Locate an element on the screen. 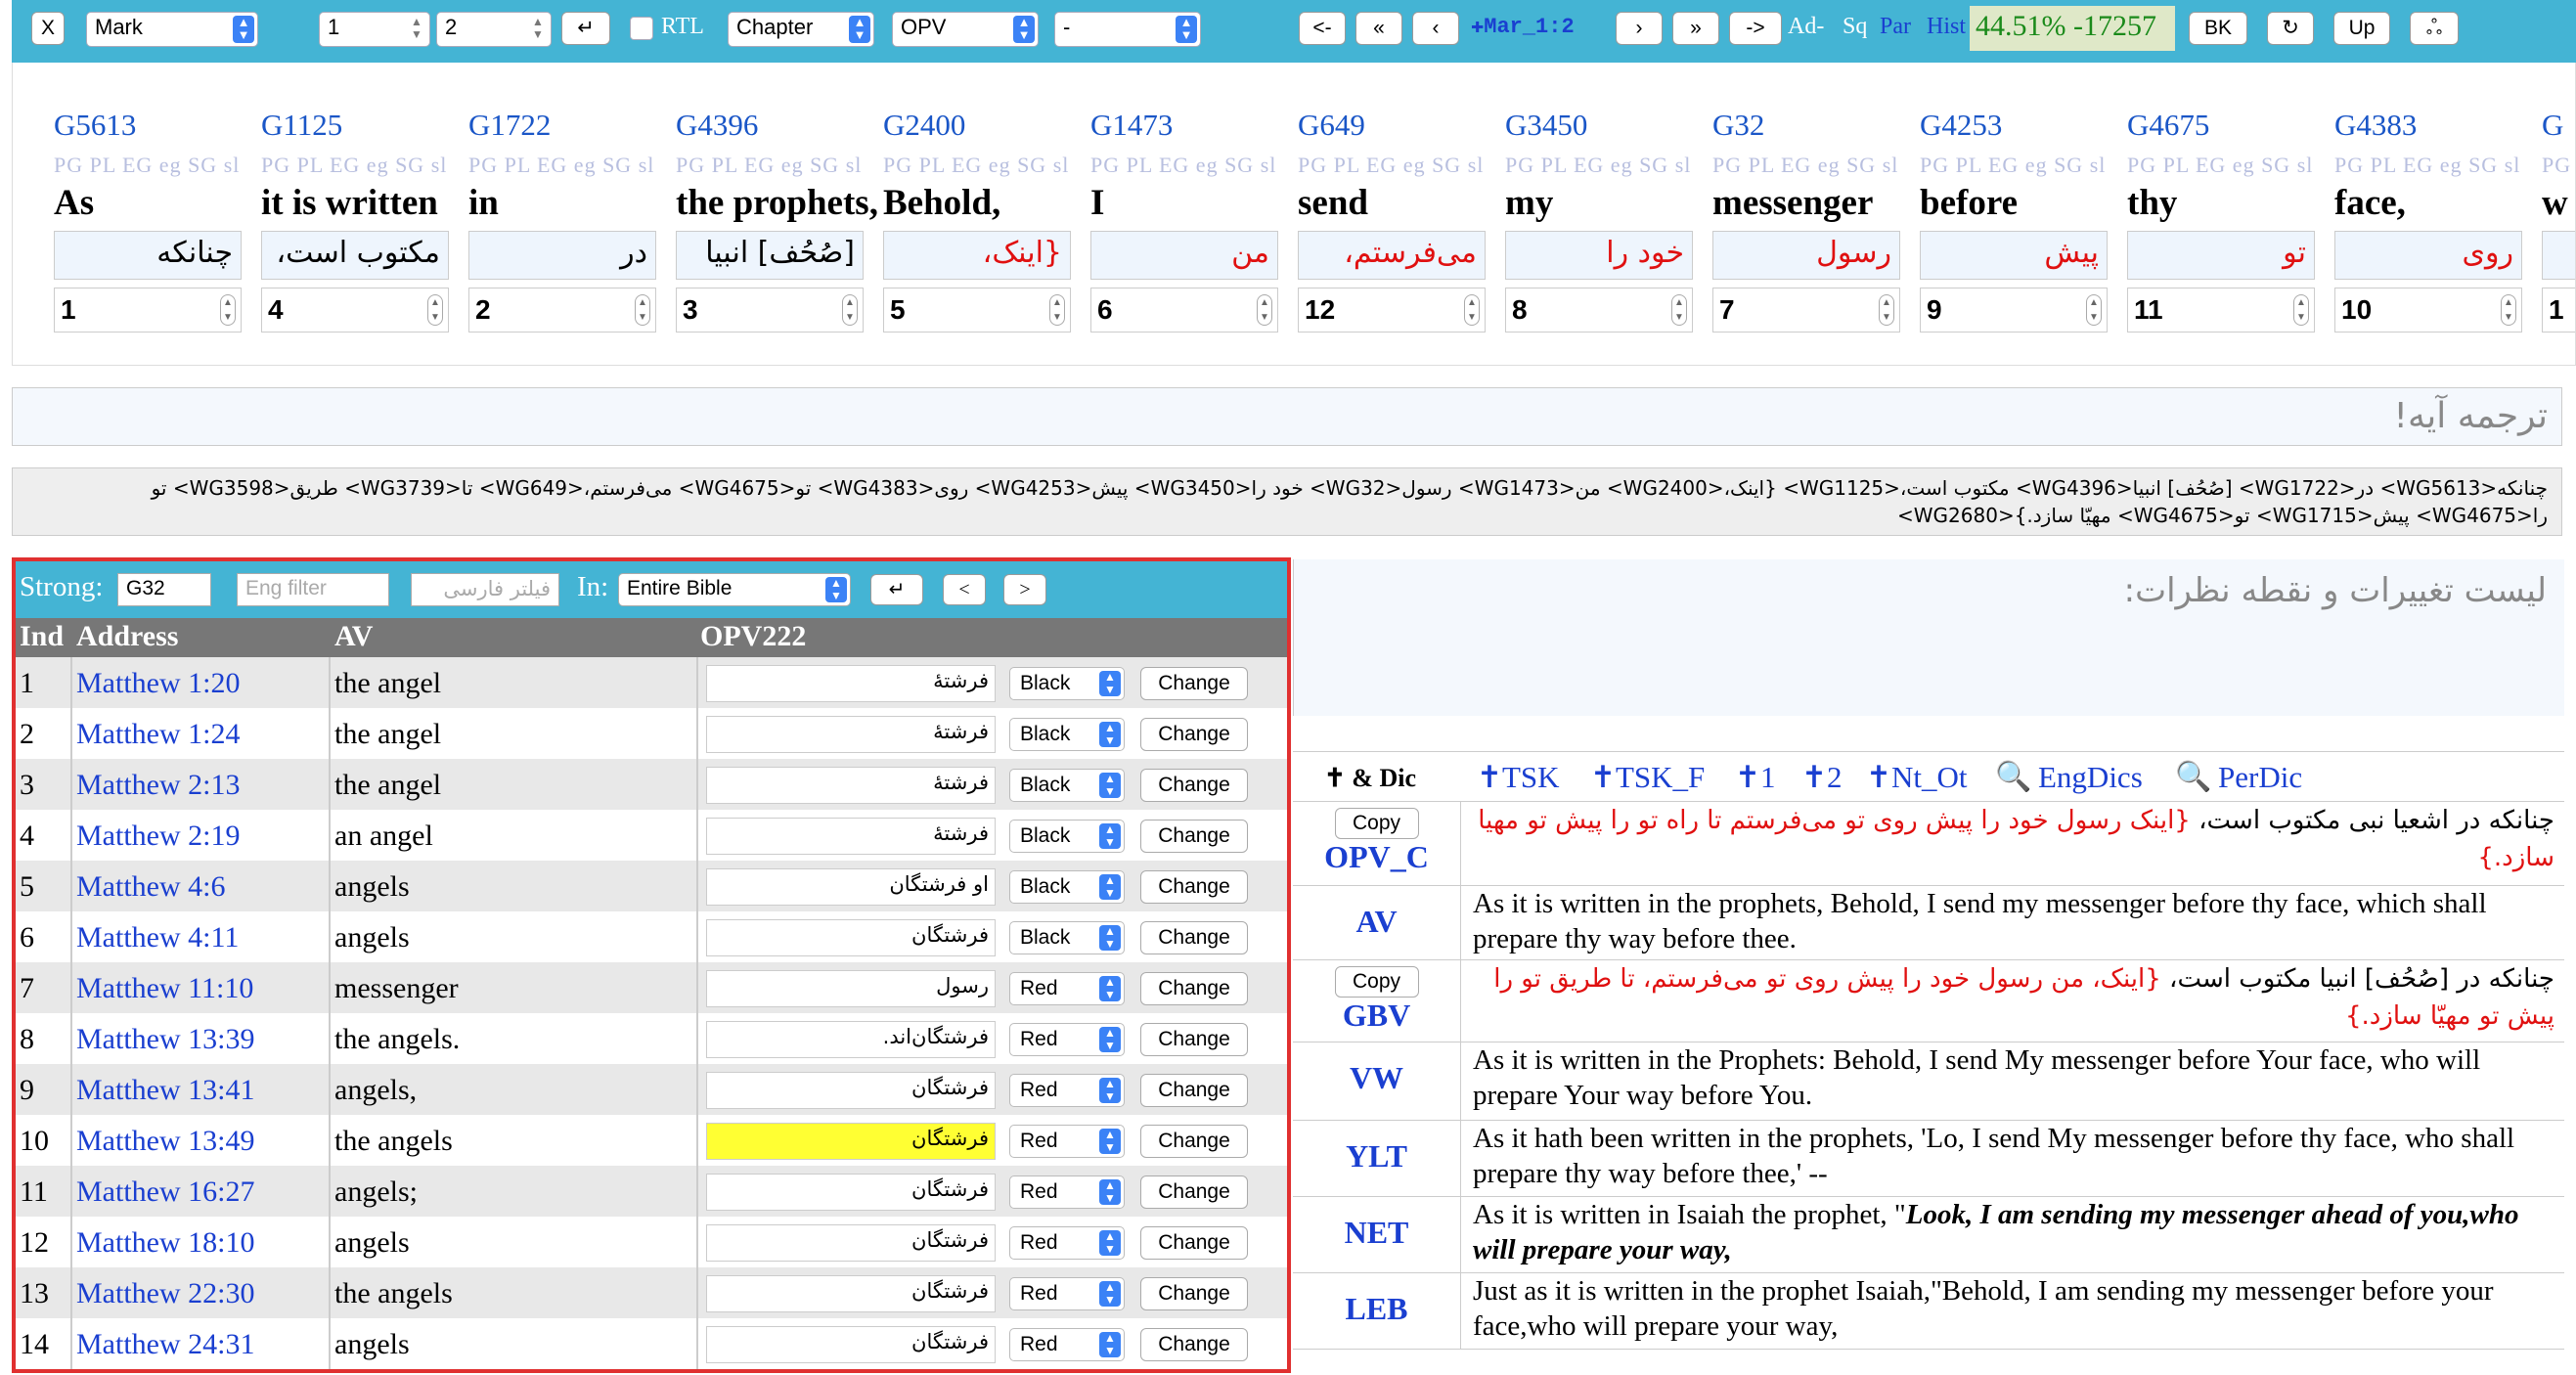 The image size is (2576, 1375). verse-input: 2 ▲ ▼ is located at coordinates (494, 30).